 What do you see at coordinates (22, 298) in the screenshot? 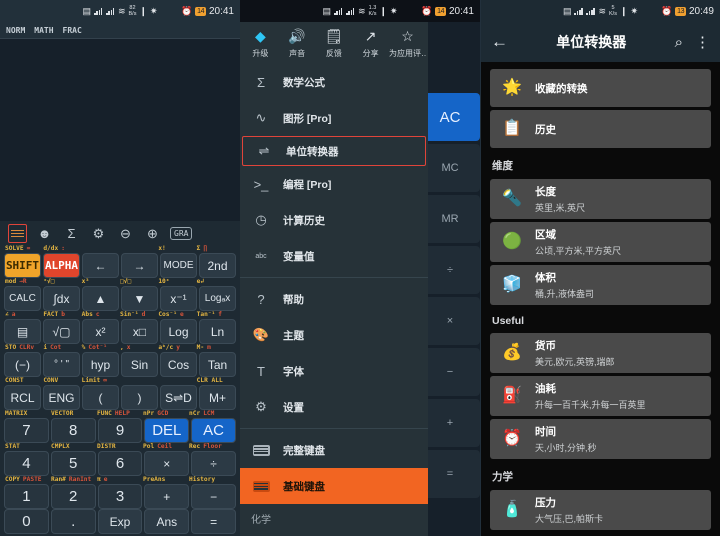
I see `calc-key-calc: CALC` at bounding box center [22, 298].